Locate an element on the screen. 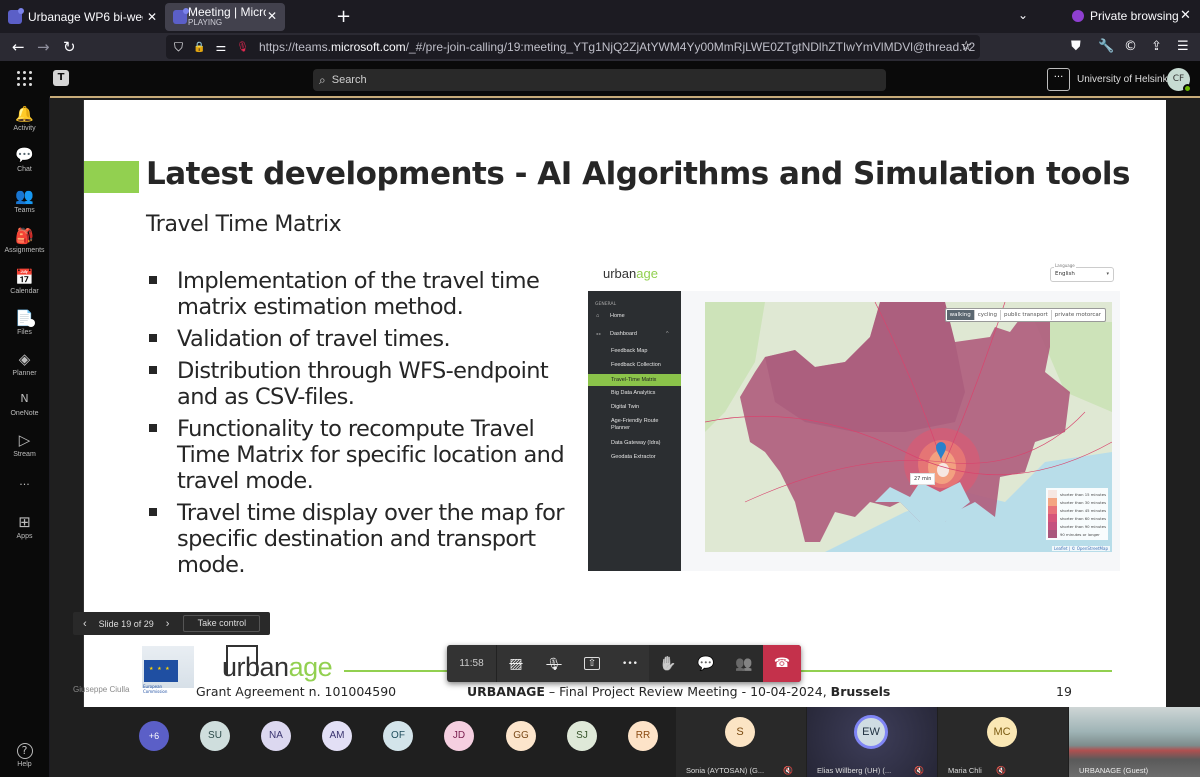 Image resolution: width=1200 pixels, height=777 pixels. participant-tile-avatar: EW is located at coordinates (871, 732).